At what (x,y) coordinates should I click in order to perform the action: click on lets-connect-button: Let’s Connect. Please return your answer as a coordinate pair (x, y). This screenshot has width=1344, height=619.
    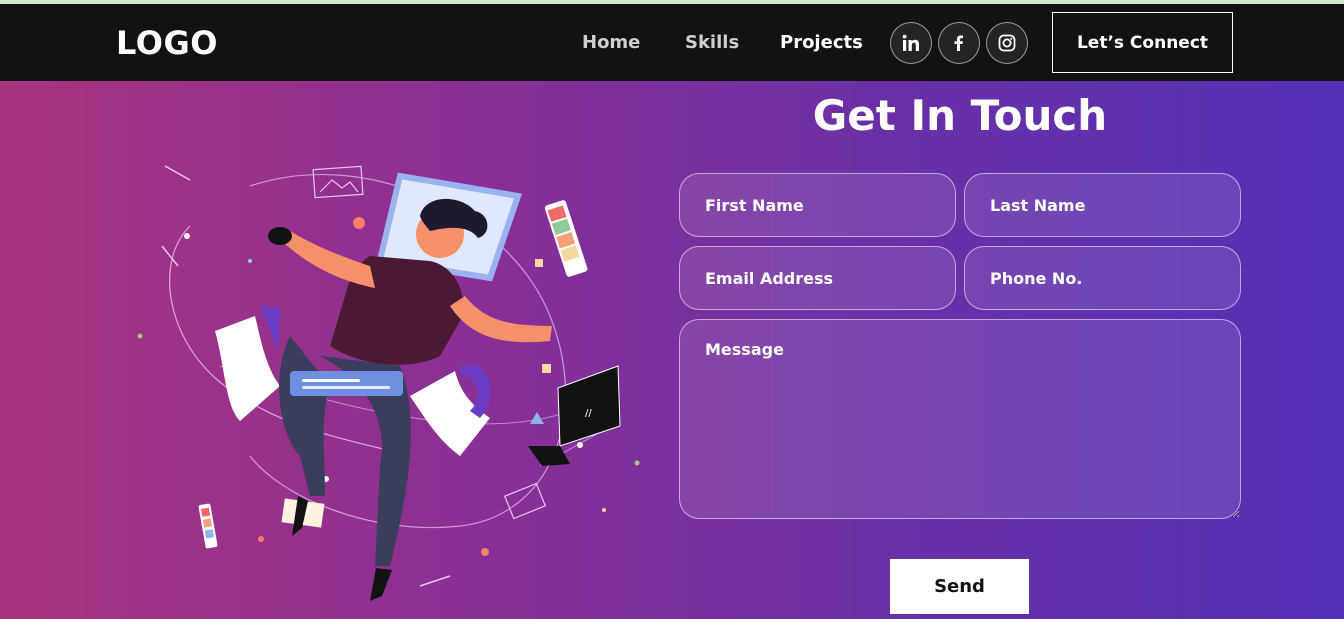
    Looking at the image, I should click on (1142, 42).